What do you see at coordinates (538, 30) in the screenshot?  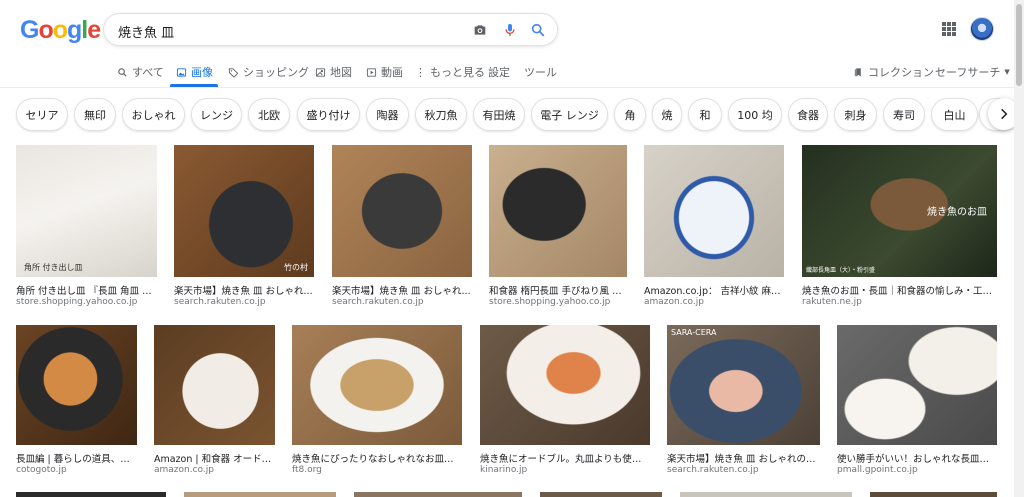 I see `search-icon` at bounding box center [538, 30].